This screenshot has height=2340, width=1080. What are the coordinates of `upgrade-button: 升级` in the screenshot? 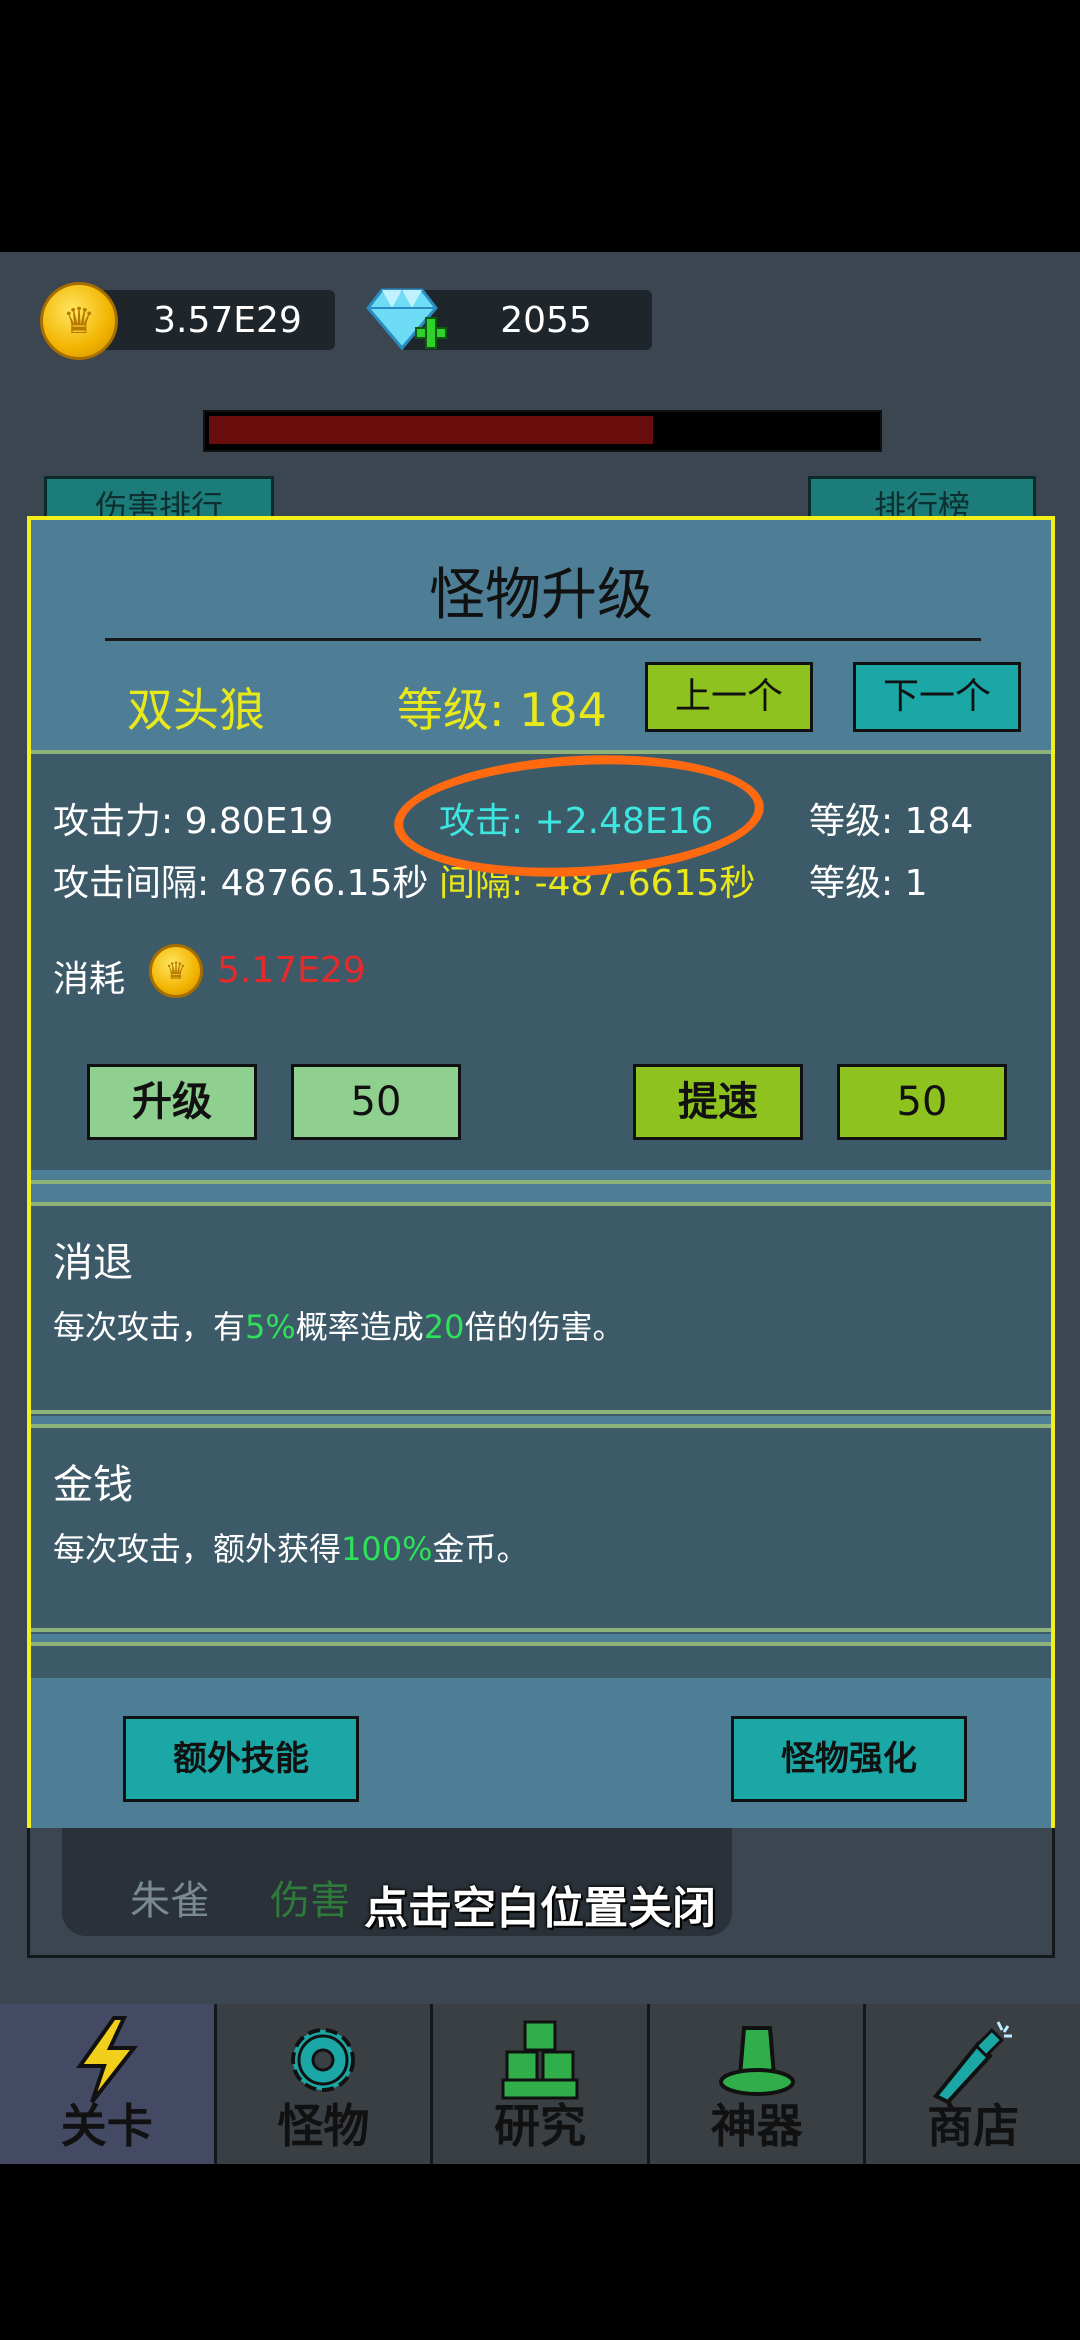 It's located at (172, 1102).